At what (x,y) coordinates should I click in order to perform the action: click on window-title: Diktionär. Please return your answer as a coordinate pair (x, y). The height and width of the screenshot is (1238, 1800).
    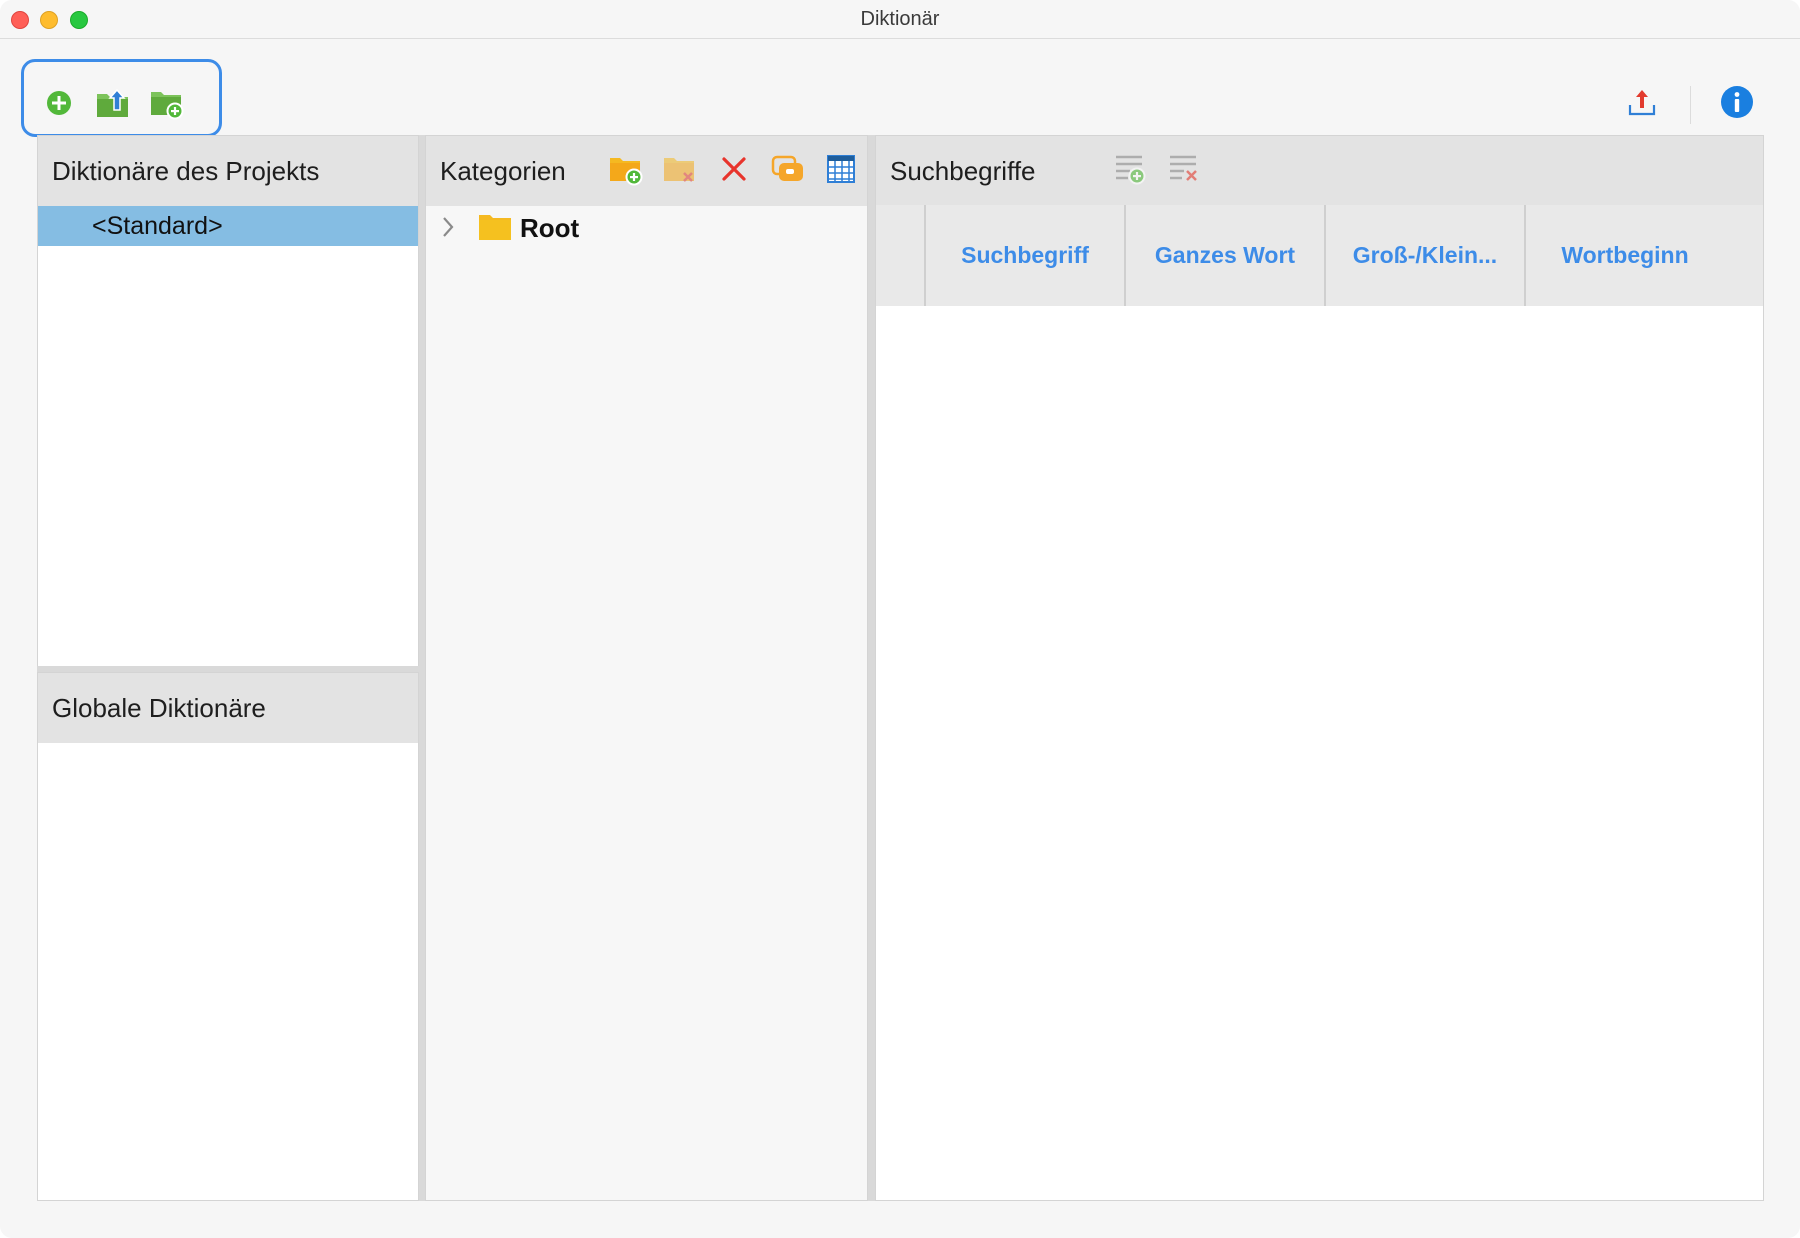
    Looking at the image, I should click on (900, 19).